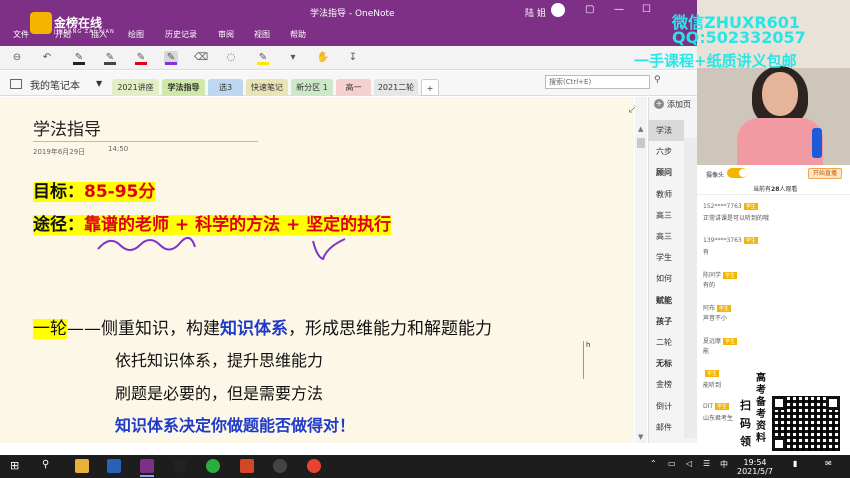  What do you see at coordinates (666, 384) in the screenshot?
I see `page-item: 金榜` at bounding box center [666, 384].